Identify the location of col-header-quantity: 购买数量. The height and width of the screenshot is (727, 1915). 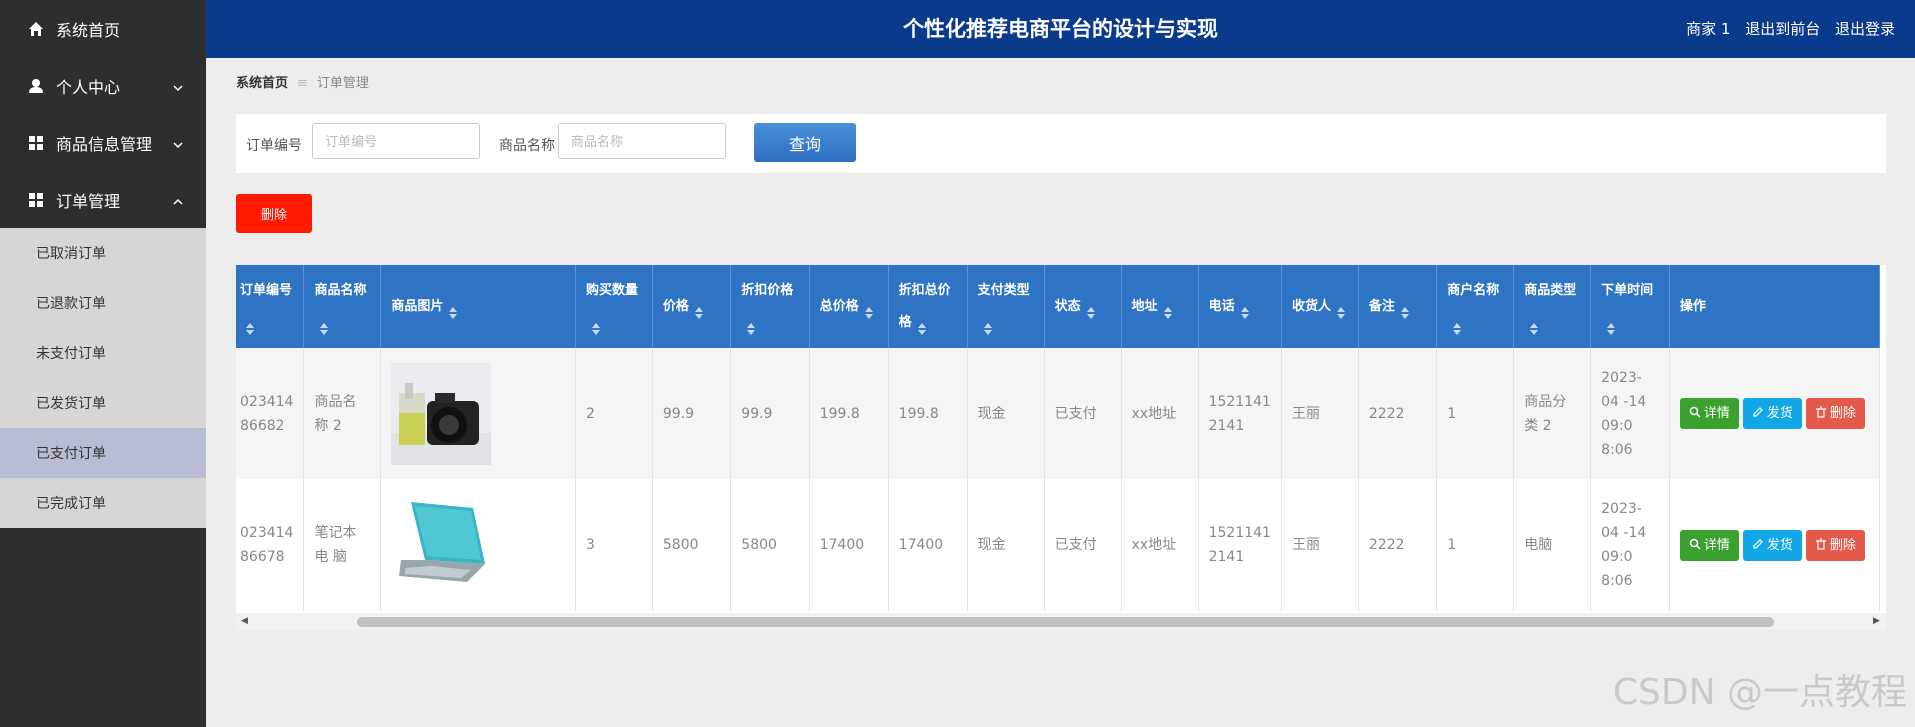
(614, 306).